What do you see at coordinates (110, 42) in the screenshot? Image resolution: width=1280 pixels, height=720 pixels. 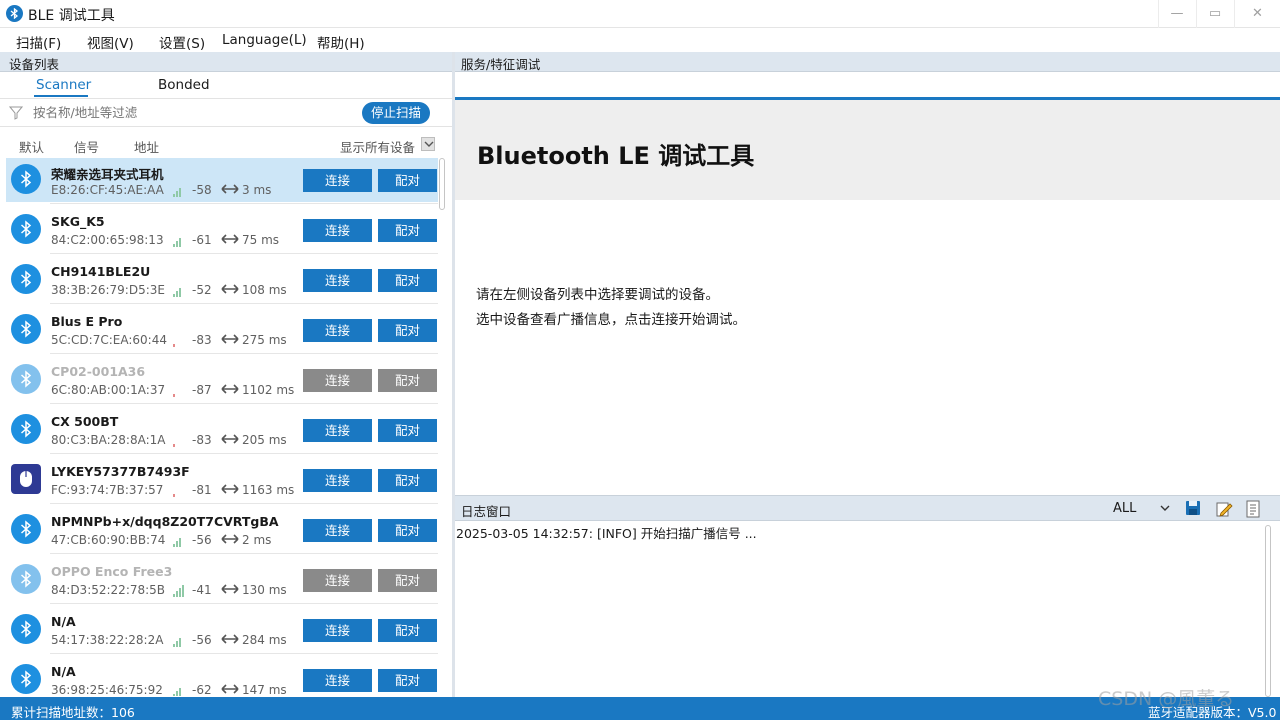 I see `menu-view: 视图(V)` at bounding box center [110, 42].